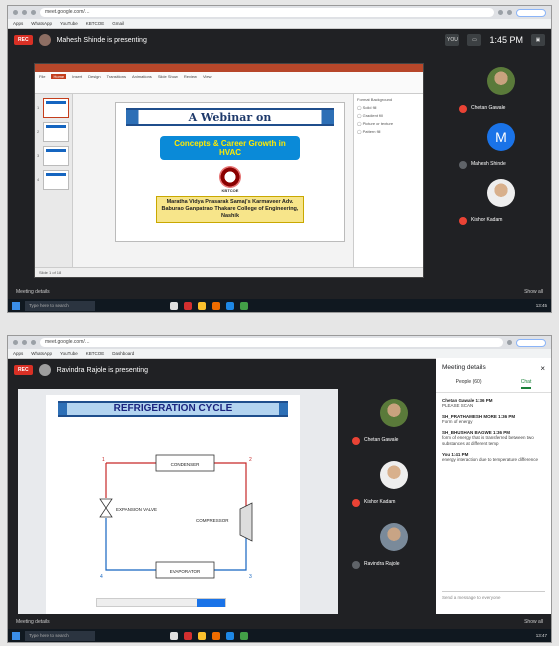 This screenshot has width=559, height=646. What do you see at coordinates (77, 76) in the screenshot?
I see `ppt-tab: Insert` at bounding box center [77, 76].